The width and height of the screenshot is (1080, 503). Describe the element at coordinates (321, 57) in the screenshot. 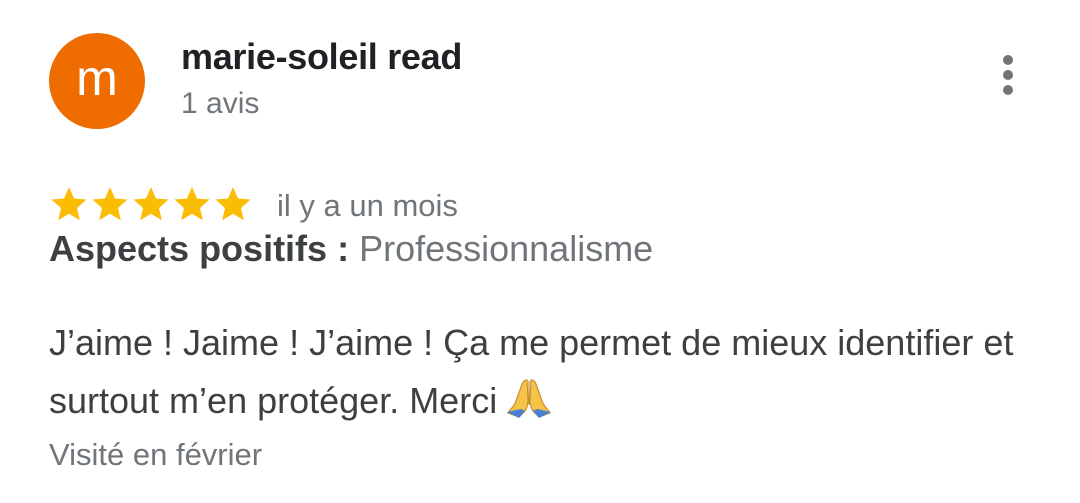

I see `author-name: marie-soleil read` at that location.